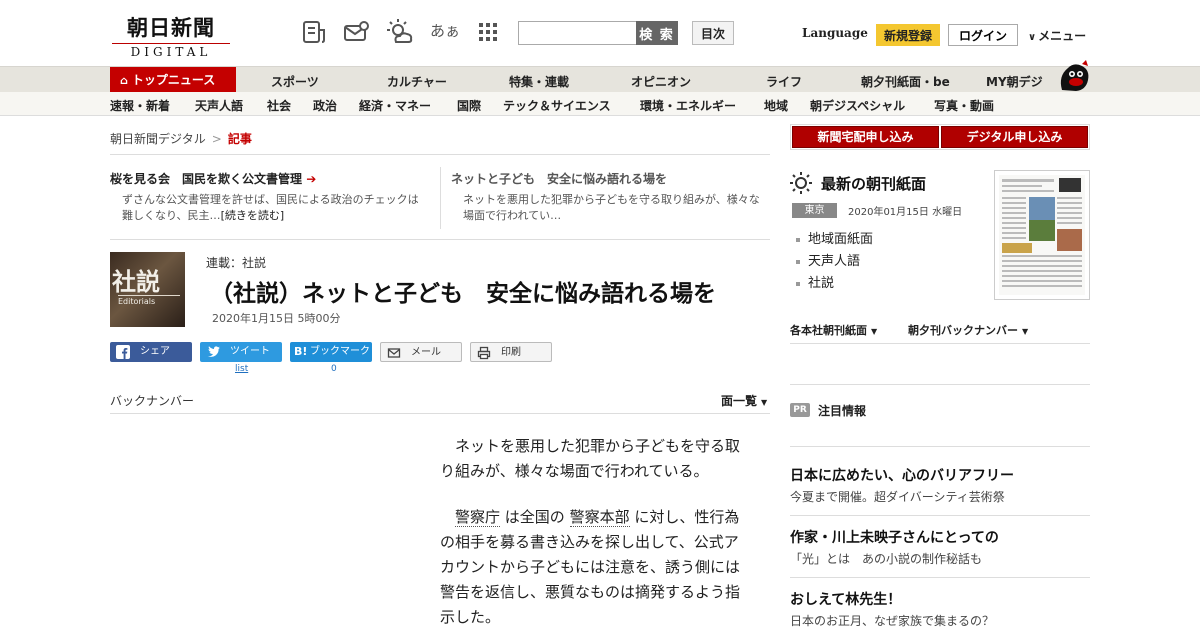  I want to click on twitter-icon, so click(213, 351).